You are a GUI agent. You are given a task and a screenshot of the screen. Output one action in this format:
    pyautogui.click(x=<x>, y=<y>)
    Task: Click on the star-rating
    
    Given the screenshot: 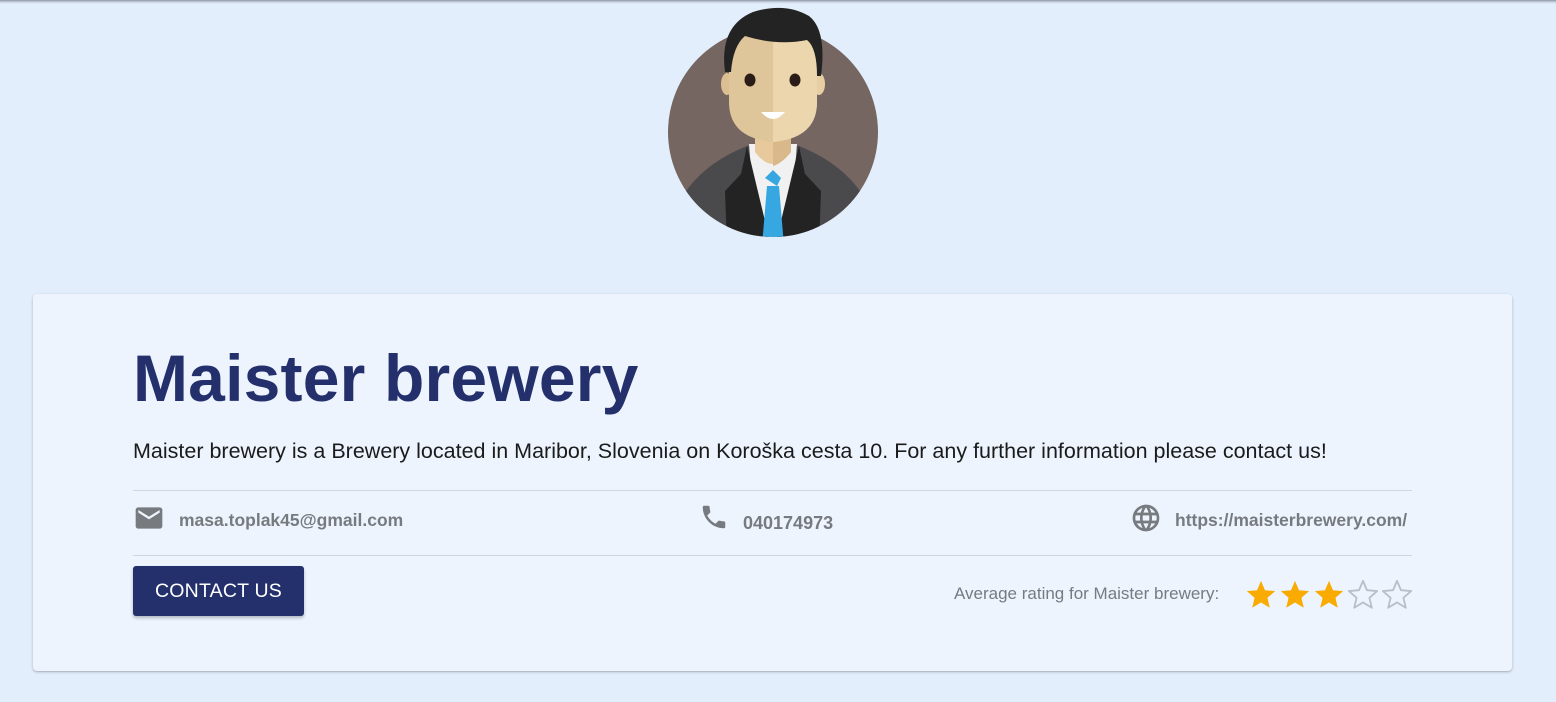 What is the action you would take?
    pyautogui.click(x=1329, y=595)
    